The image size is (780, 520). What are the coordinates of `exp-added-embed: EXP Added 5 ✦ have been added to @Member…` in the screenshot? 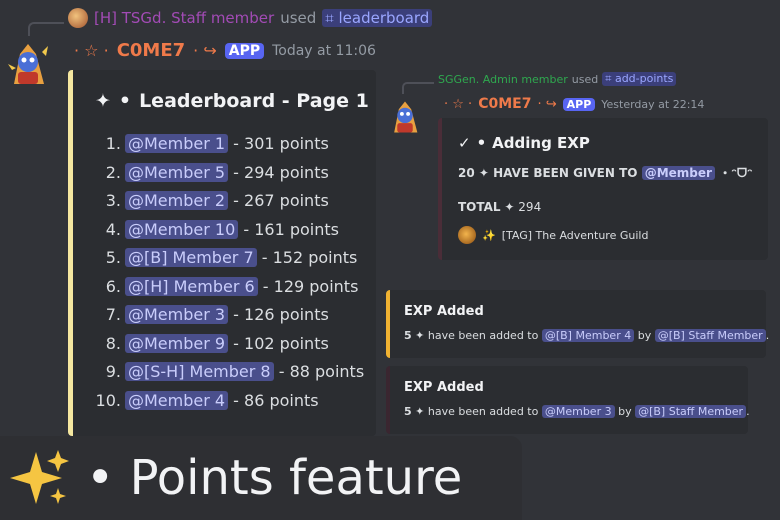 It's located at (568, 400).